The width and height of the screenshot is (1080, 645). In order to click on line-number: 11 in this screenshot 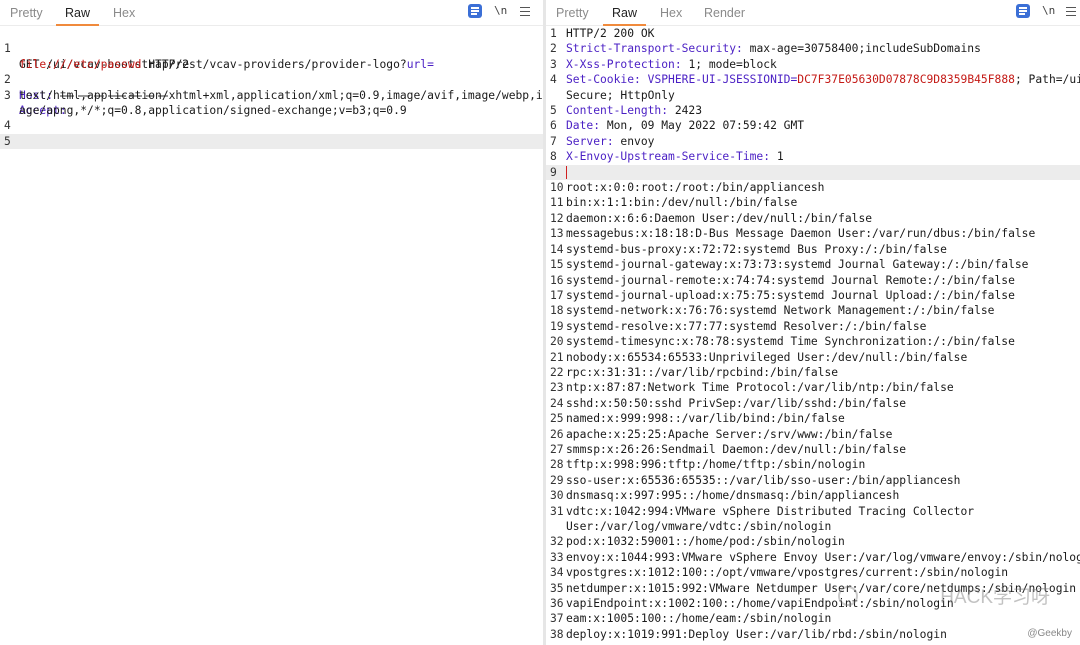, I will do `click(557, 203)`.